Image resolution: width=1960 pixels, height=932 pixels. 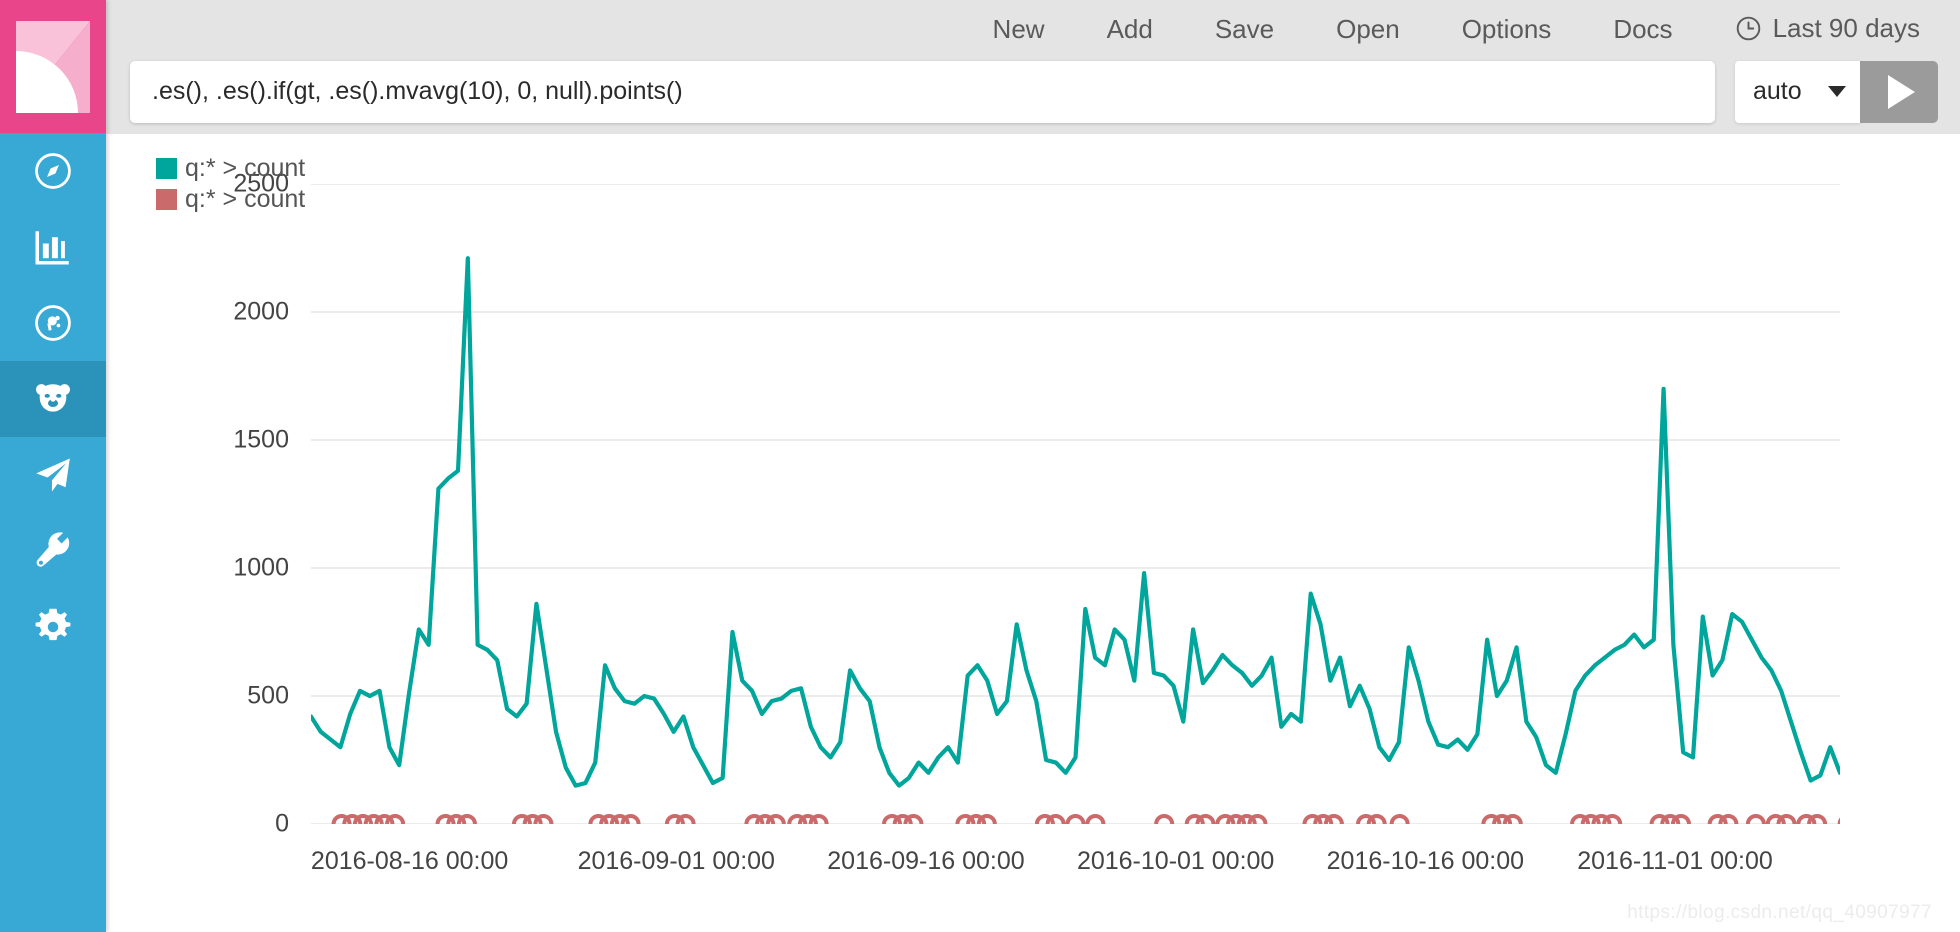 What do you see at coordinates (1244, 29) in the screenshot?
I see `menu-save: Save` at bounding box center [1244, 29].